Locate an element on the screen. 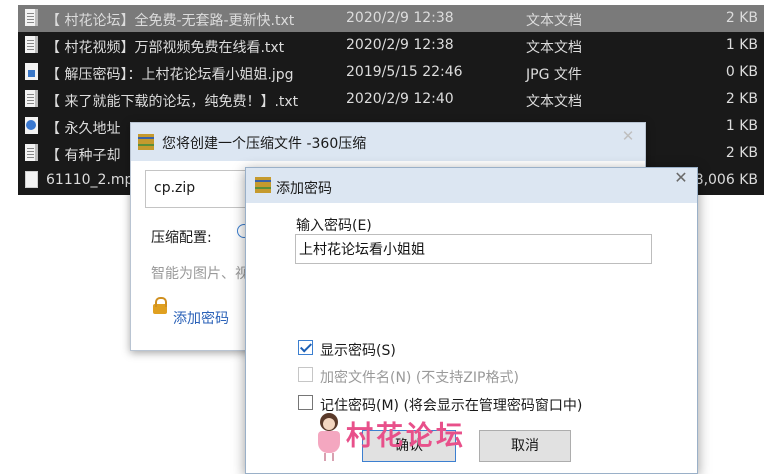 The height and width of the screenshot is (474, 781). cancel-button: 取消 is located at coordinates (525, 446).